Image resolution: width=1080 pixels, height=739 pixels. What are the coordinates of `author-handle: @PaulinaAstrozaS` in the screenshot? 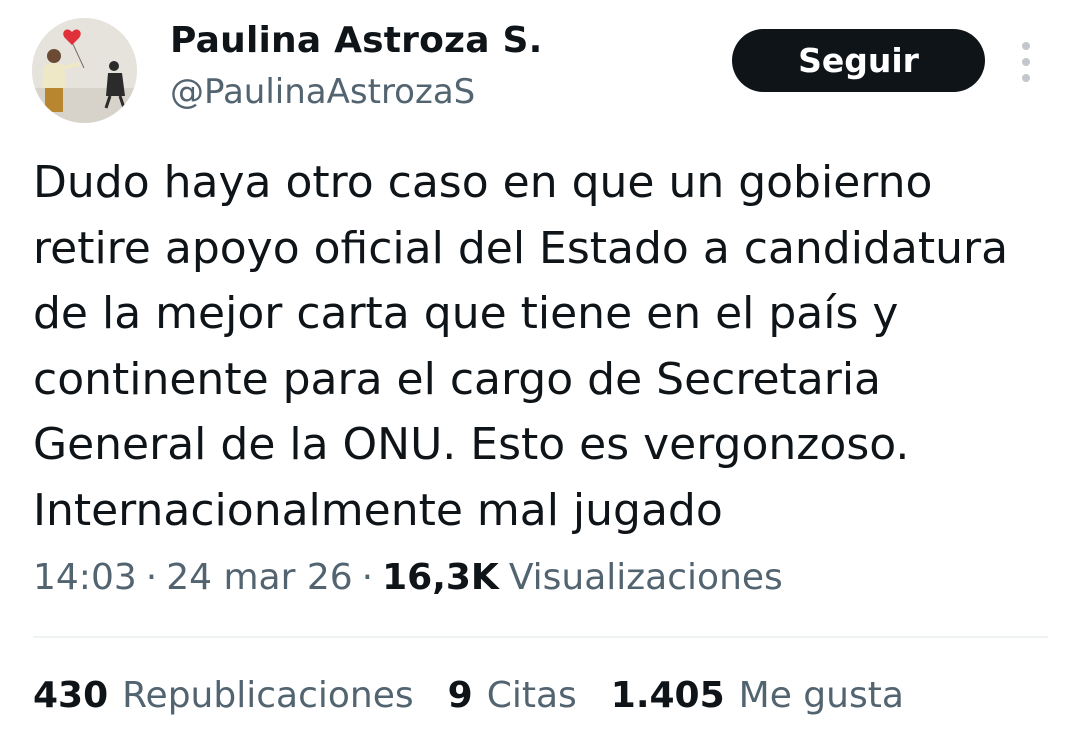 It's located at (322, 92).